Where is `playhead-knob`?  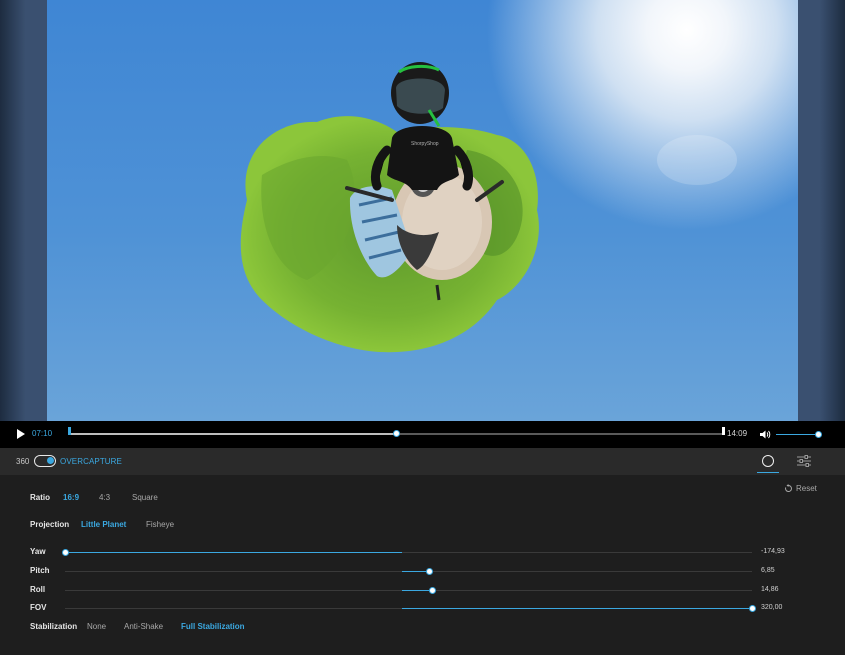
playhead-knob is located at coordinates (396, 433).